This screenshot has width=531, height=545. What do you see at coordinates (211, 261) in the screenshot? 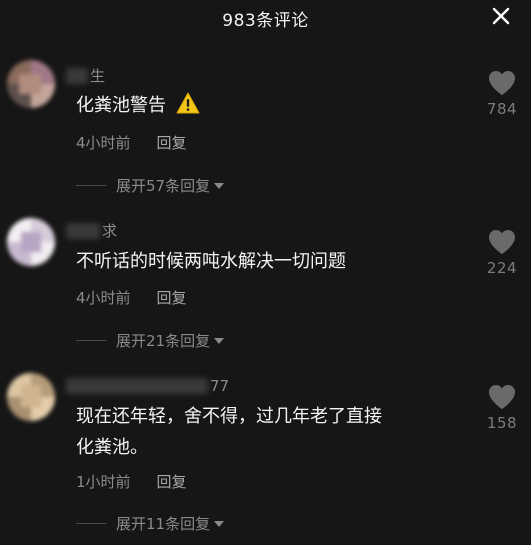
I see `comment-body: 不听话的时候两吨水解决一切问题` at bounding box center [211, 261].